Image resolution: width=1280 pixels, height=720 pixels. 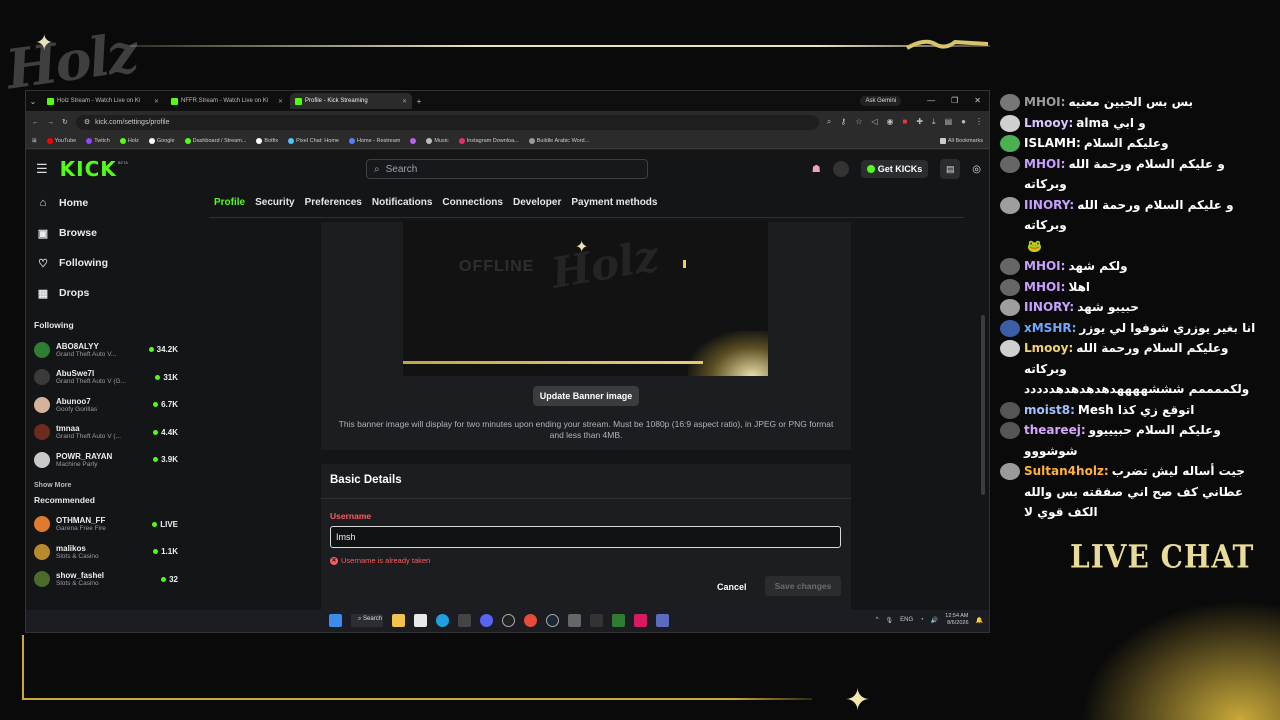 I want to click on channel-item: Abunoo7 Goofy Gorillas 6.7K, so click(x=106, y=405).